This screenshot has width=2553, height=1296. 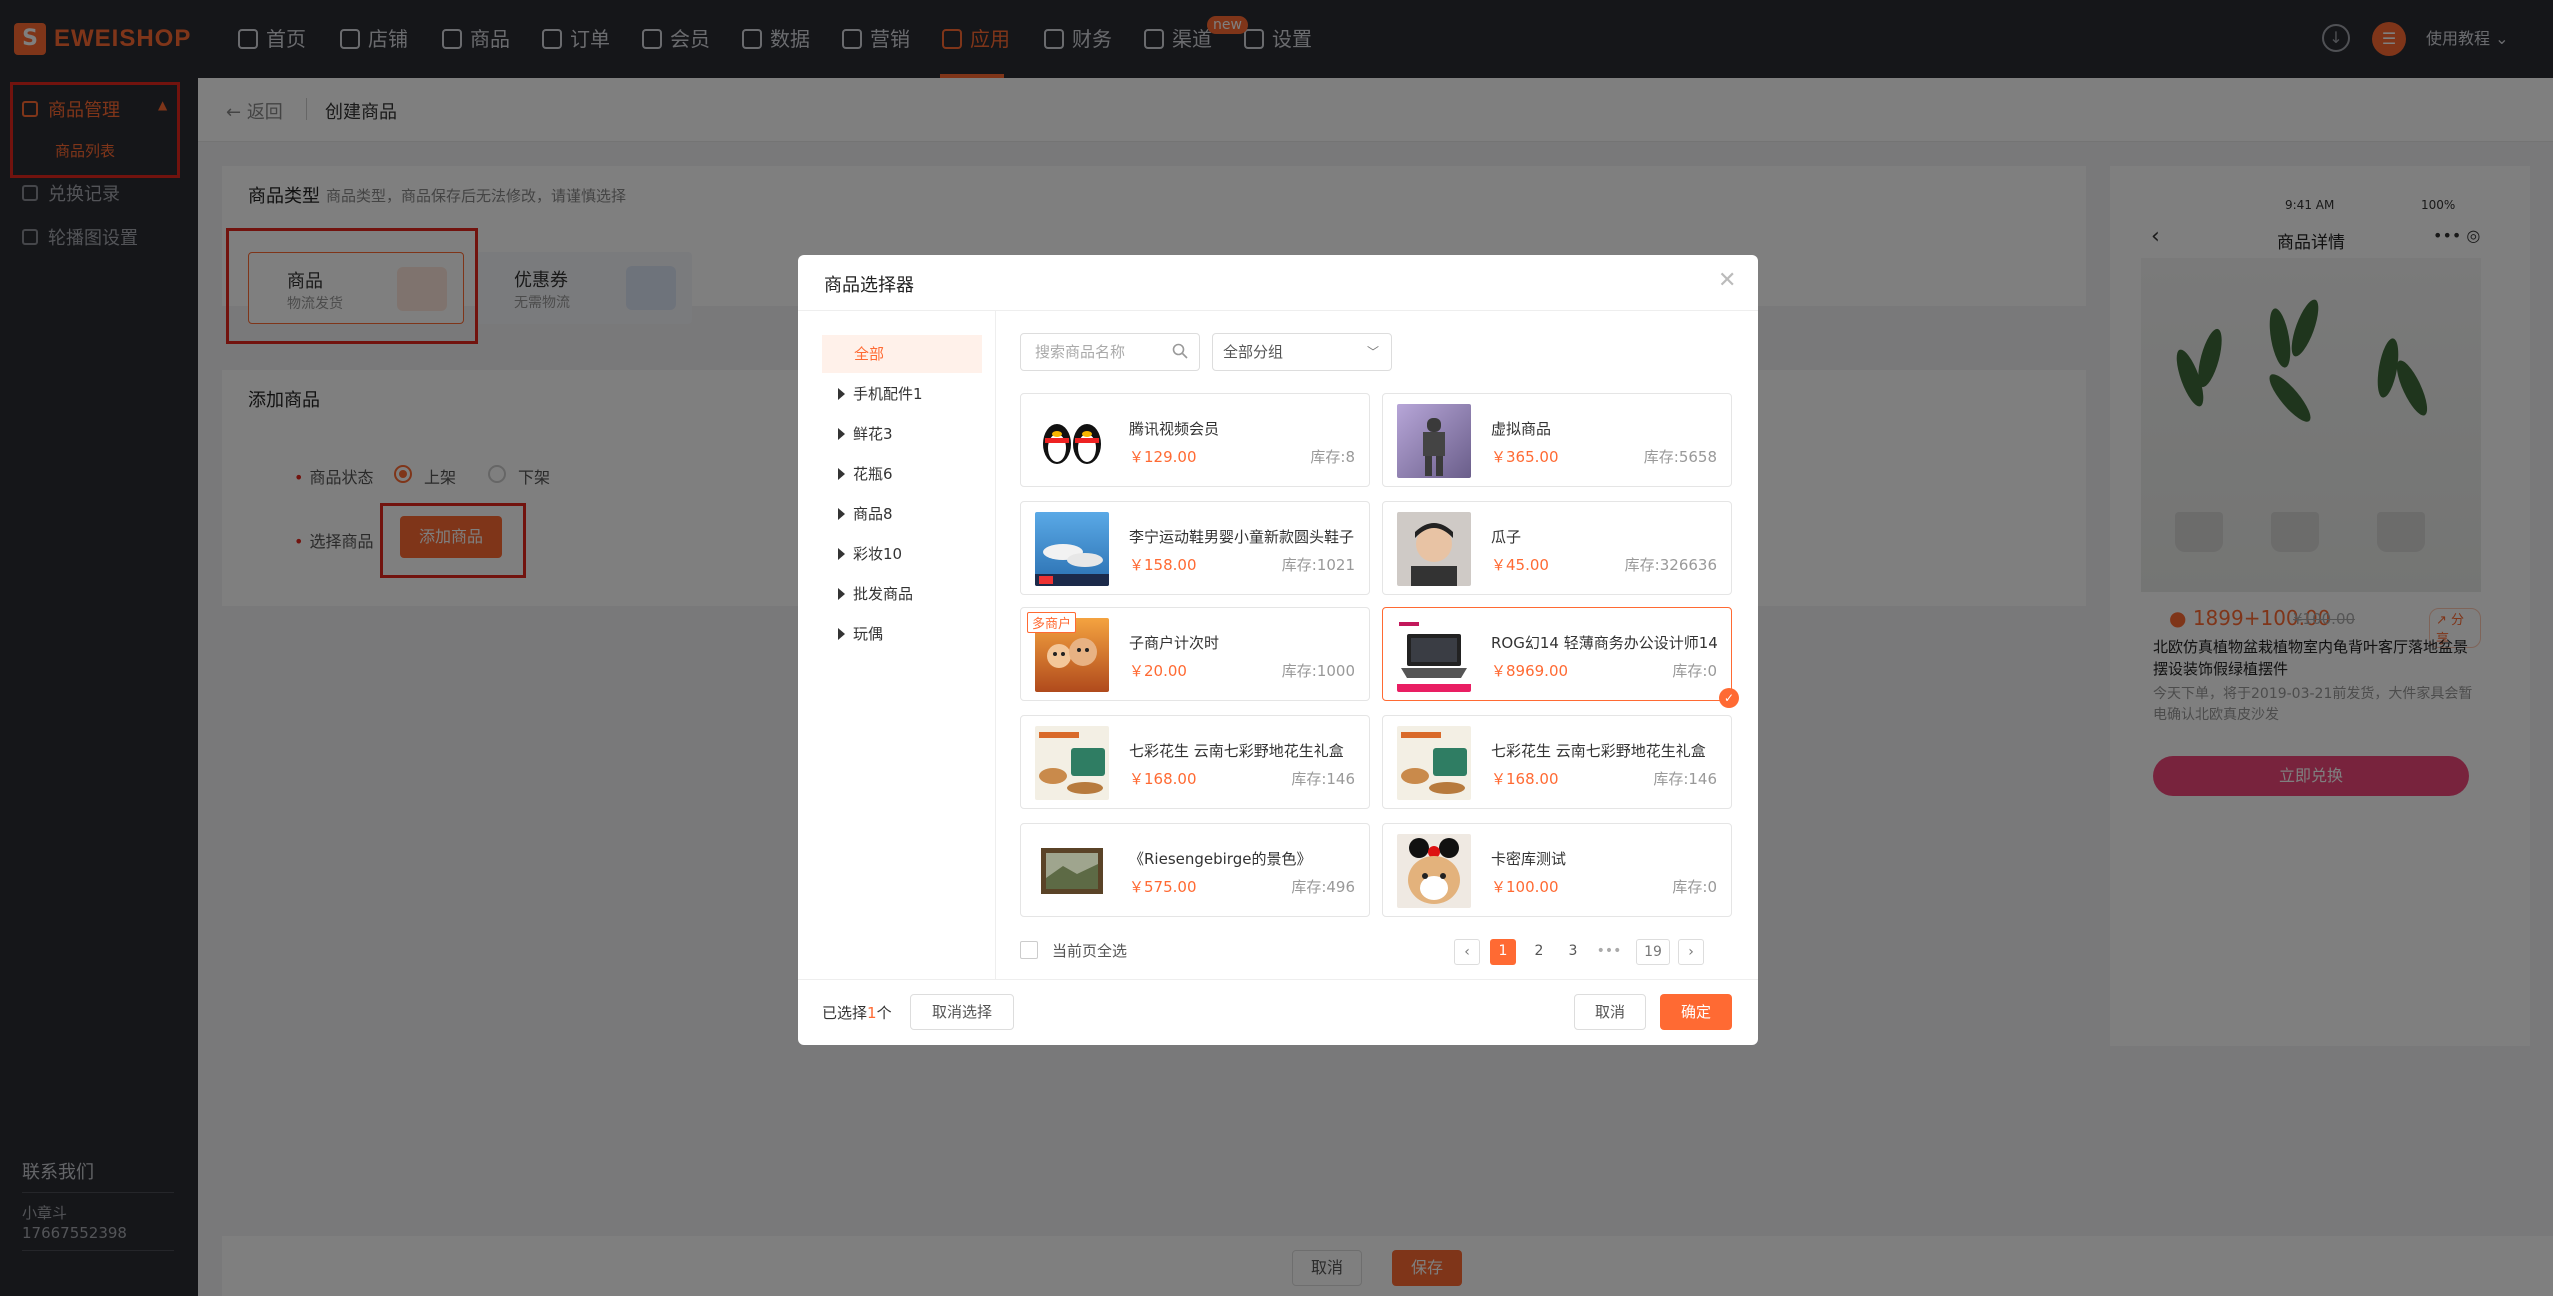 What do you see at coordinates (1609, 952) in the screenshot?
I see `page-ellipsis: •••` at bounding box center [1609, 952].